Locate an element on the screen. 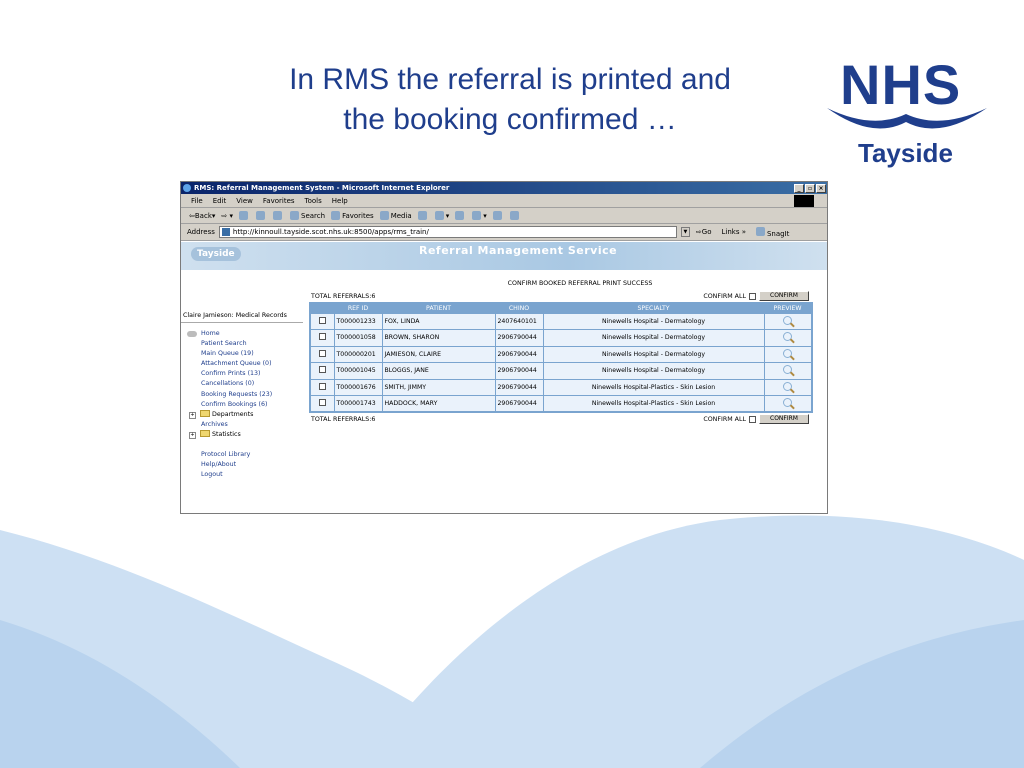 The image size is (1024, 768). nav-protocol-library: Protocol Library is located at coordinates (242, 455).